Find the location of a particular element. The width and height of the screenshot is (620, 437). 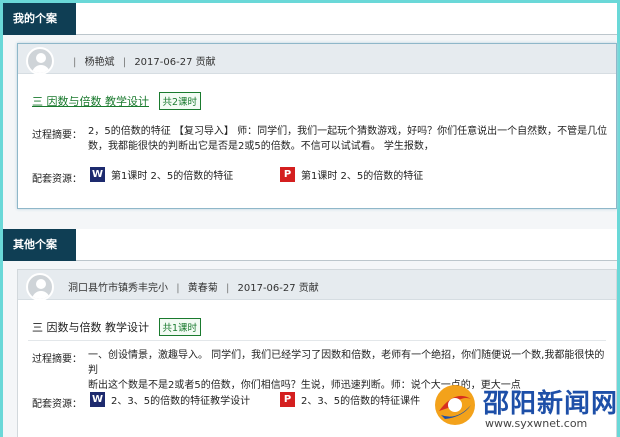

author-name: 黄春菊 is located at coordinates (203, 288).